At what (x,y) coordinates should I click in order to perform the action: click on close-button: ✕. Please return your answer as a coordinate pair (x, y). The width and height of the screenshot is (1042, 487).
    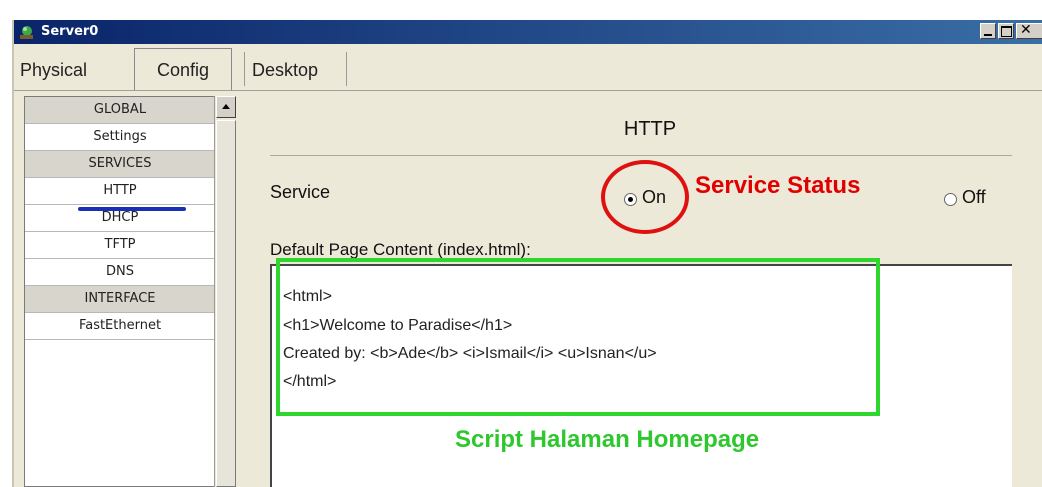
    Looking at the image, I should click on (1029, 30).